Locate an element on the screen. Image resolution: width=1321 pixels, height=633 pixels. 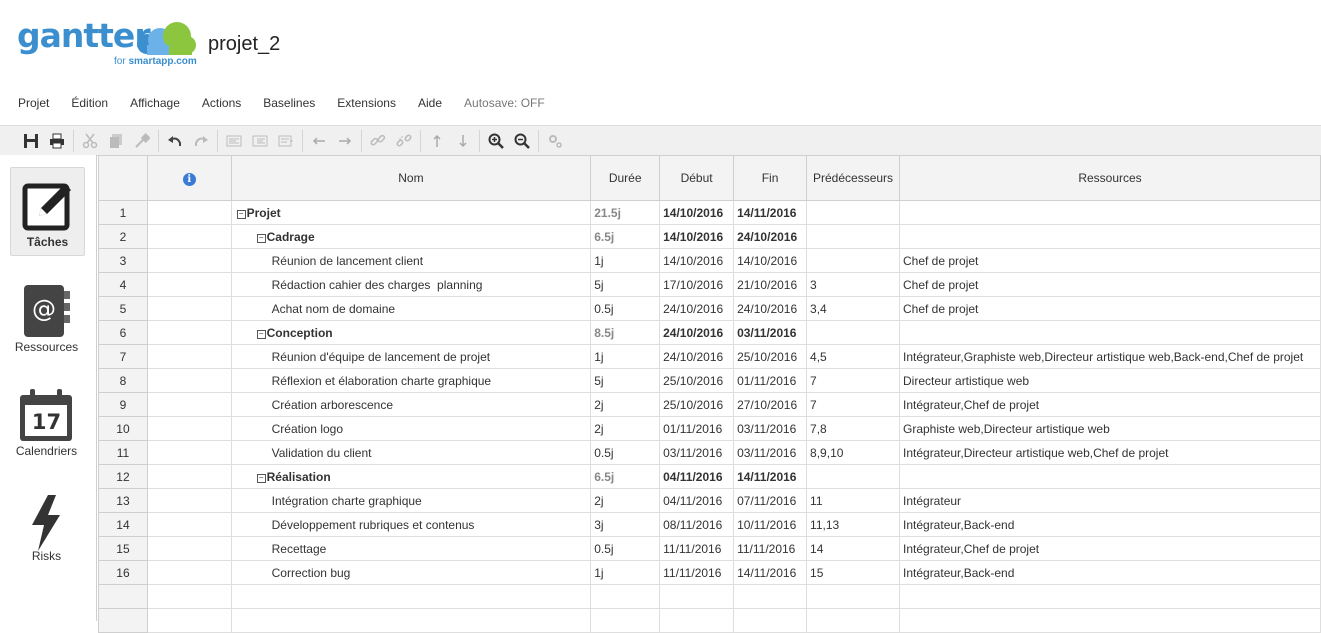
sidebar-item-calendriers: 17 Calendriers is located at coordinates (46, 422).